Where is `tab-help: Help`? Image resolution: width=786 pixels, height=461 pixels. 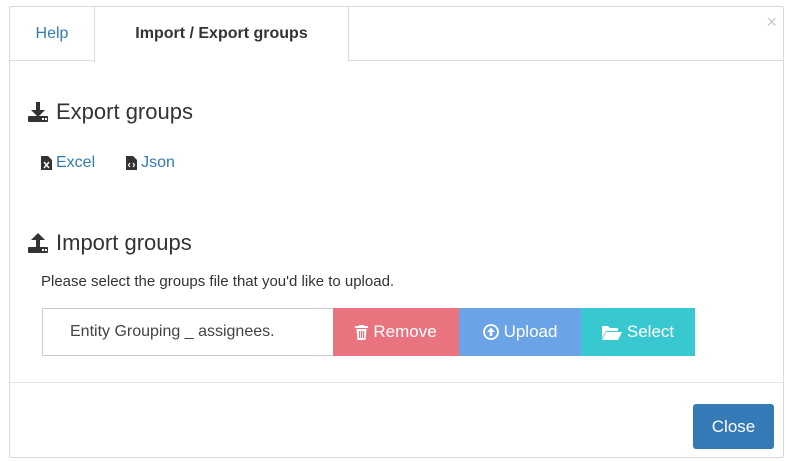 tab-help: Help is located at coordinates (52, 34).